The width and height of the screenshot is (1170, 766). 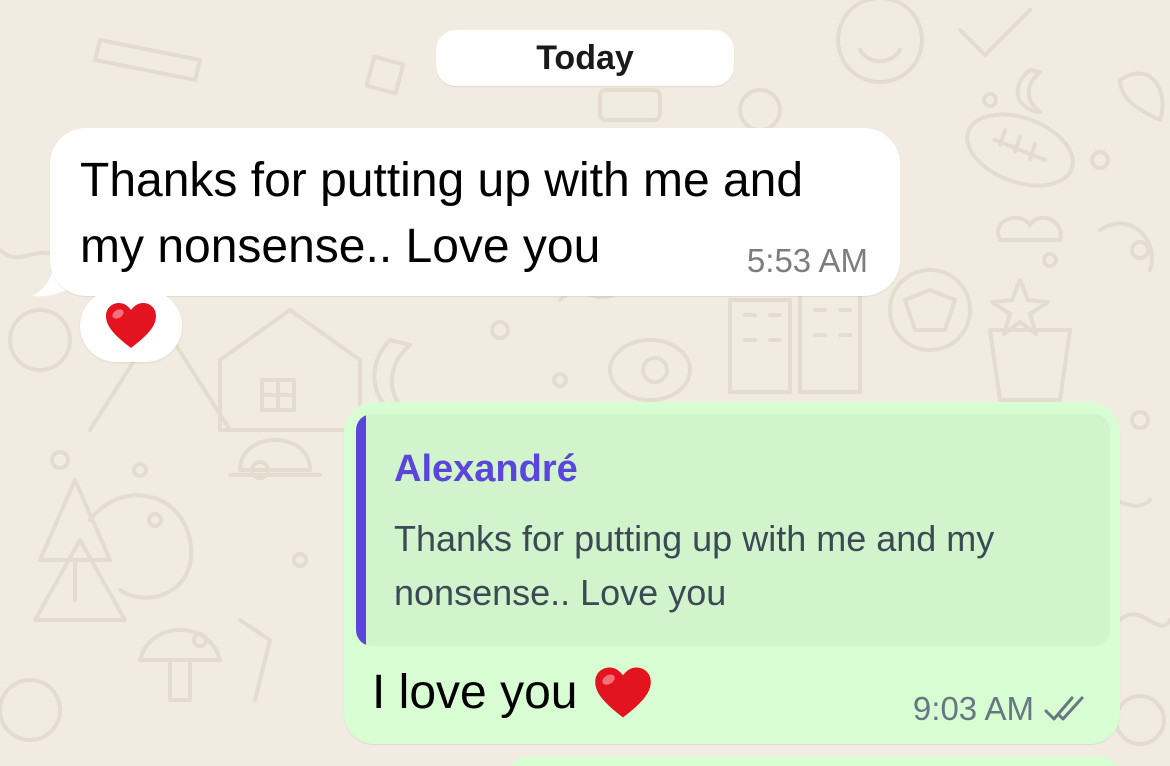 I want to click on read-double-check-icon, so click(x=1064, y=708).